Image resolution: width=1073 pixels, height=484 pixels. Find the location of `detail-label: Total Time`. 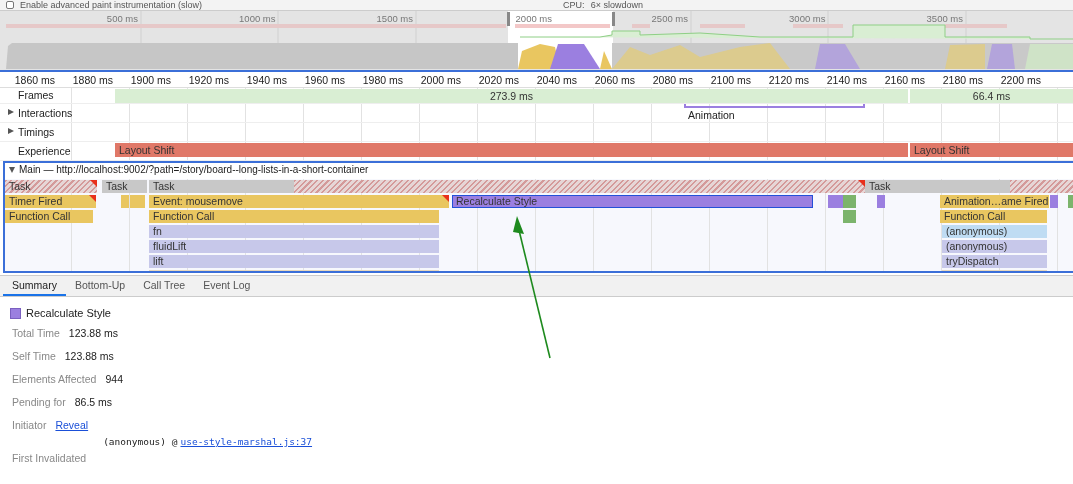

detail-label: Total Time is located at coordinates (36, 332).